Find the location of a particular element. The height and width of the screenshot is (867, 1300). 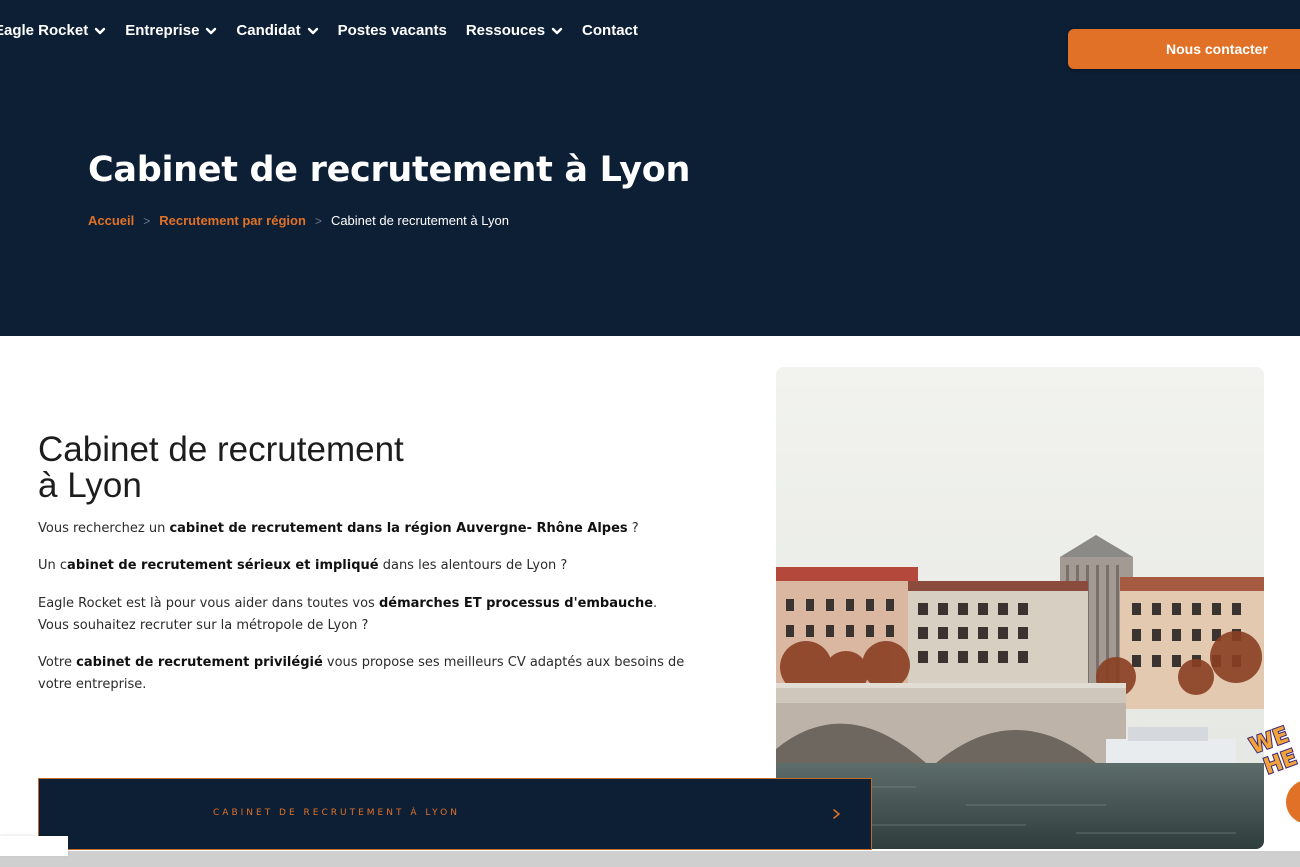

nav-item-candidat: Candidat is located at coordinates (277, 30).